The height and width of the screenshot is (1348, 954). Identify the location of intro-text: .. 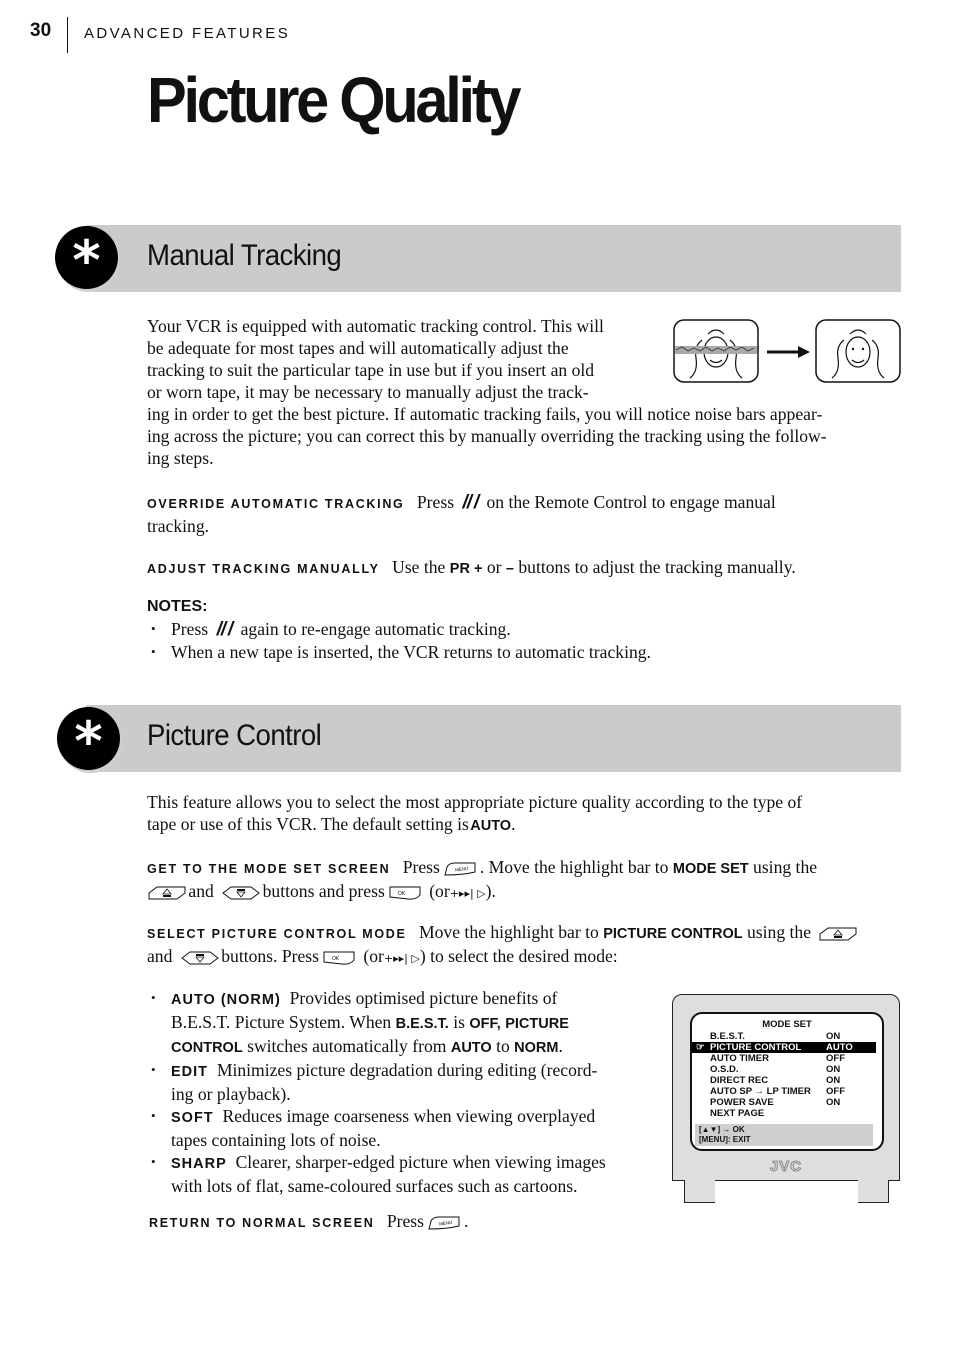
(513, 824).